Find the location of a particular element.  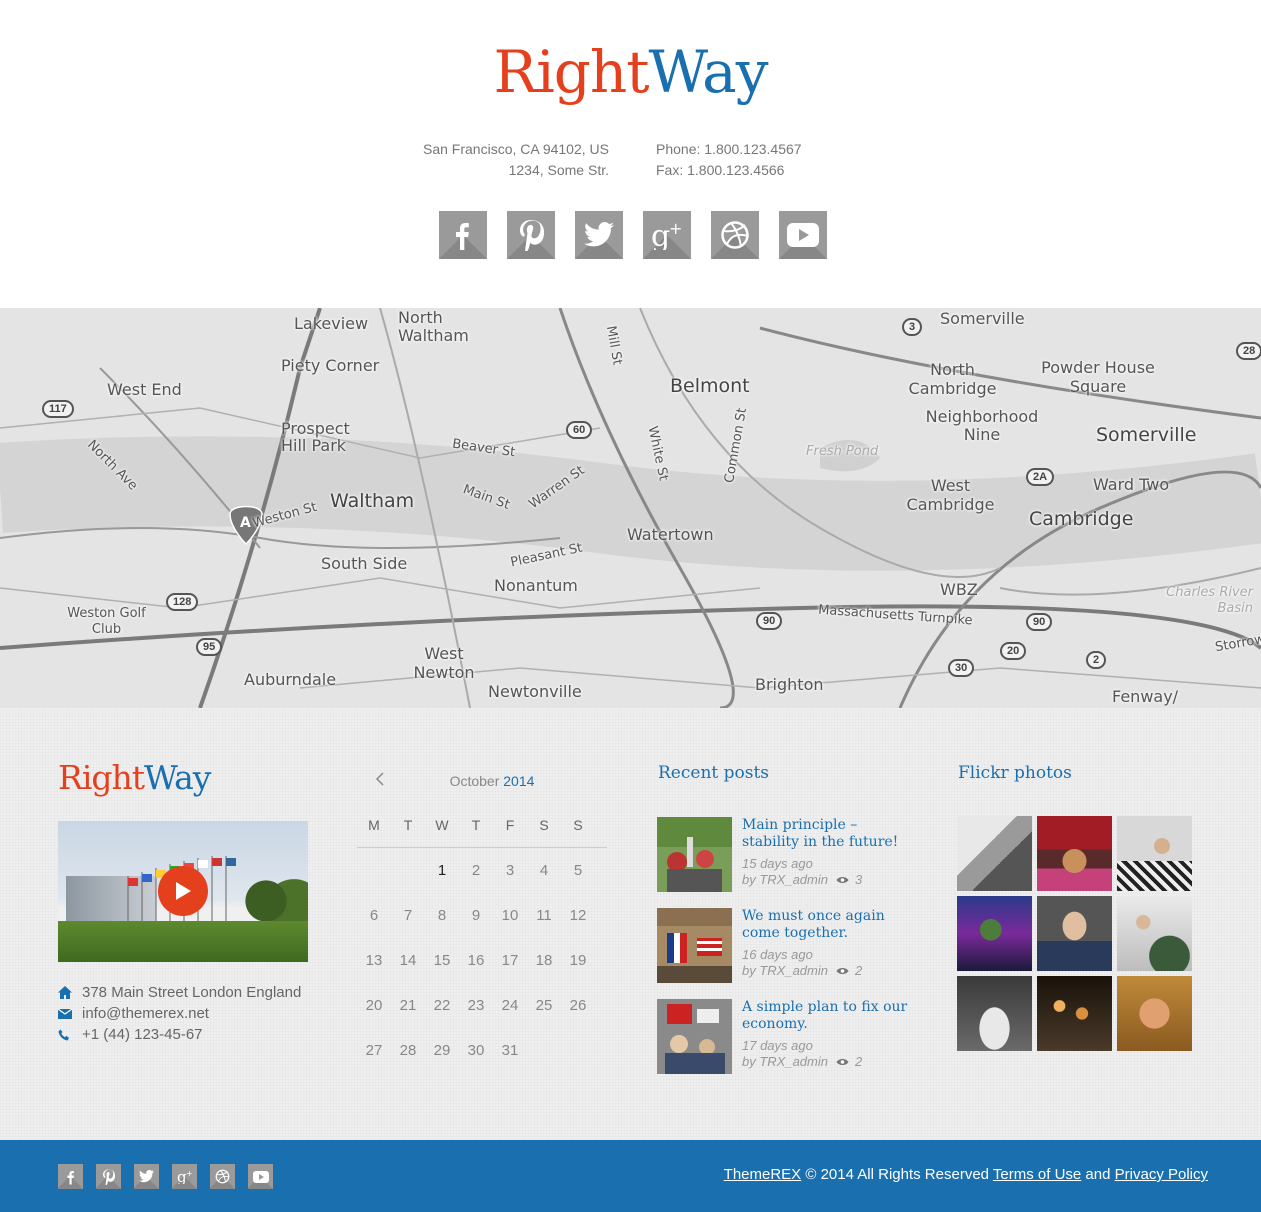

calendar-day: 6 is located at coordinates (374, 915).